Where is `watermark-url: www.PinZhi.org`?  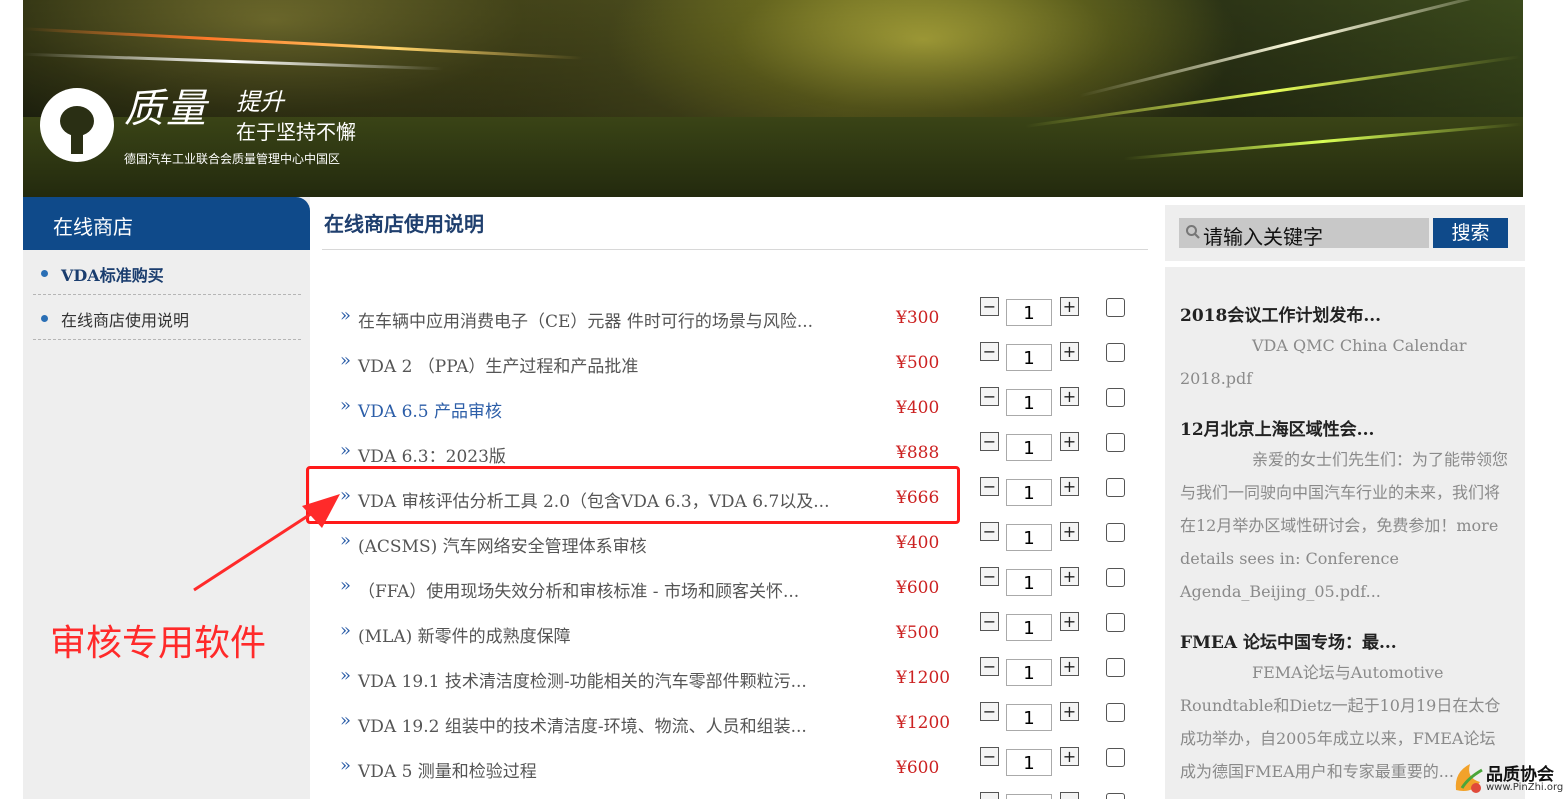
watermark-url: www.PinZhi.org is located at coordinates (1525, 787).